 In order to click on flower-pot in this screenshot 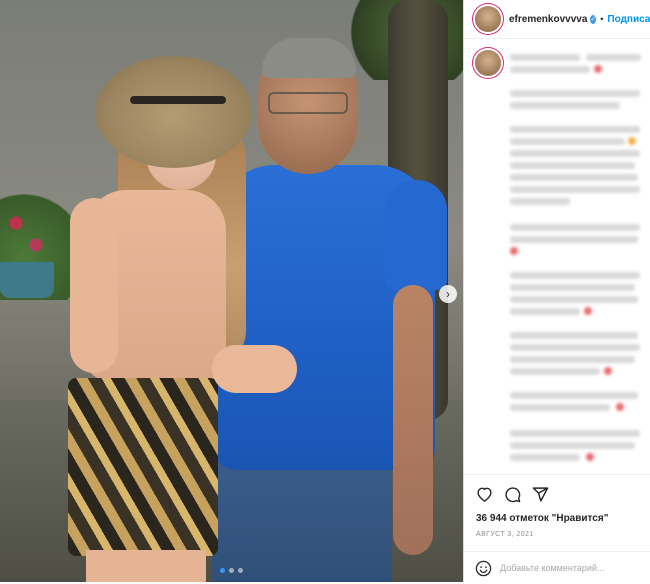, I will do `click(27, 280)`.